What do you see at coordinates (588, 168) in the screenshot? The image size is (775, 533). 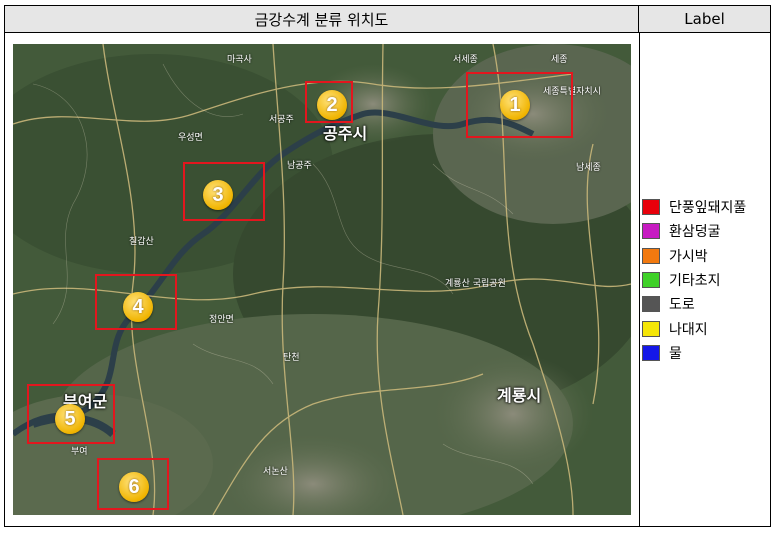 I see `place-label: 남세종` at bounding box center [588, 168].